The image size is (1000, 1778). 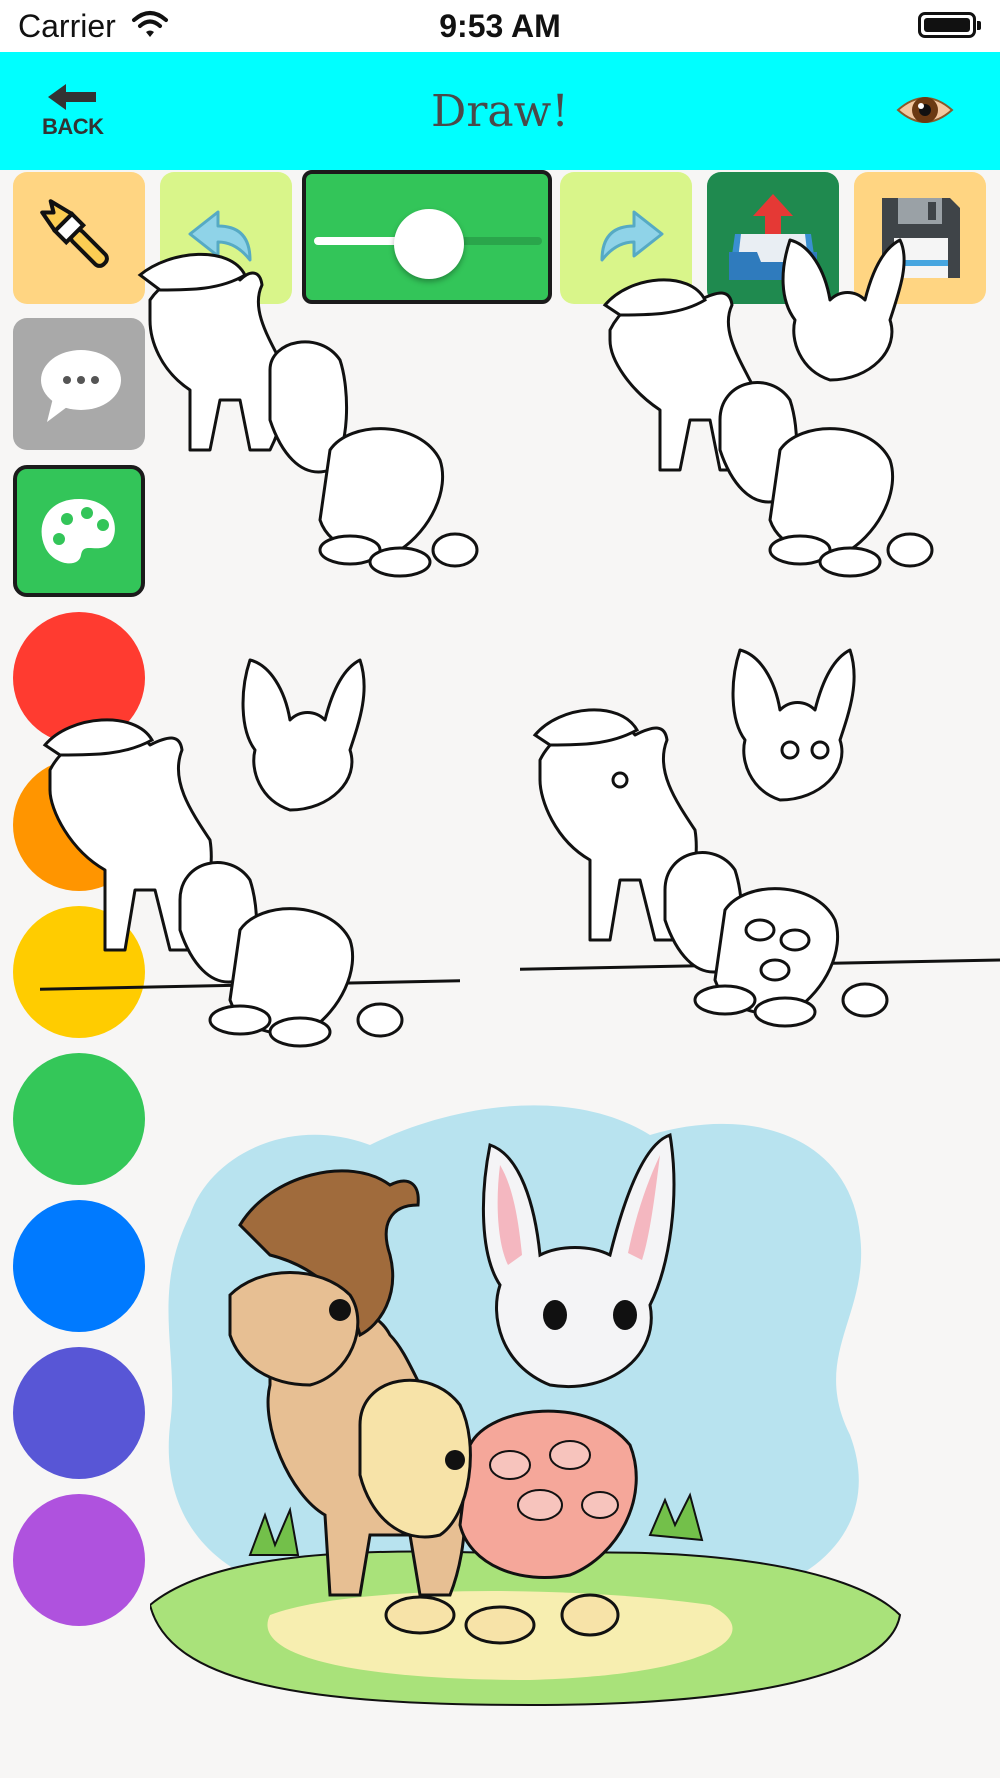 I want to click on nav-bar: BACK Draw!, so click(x=500, y=111).